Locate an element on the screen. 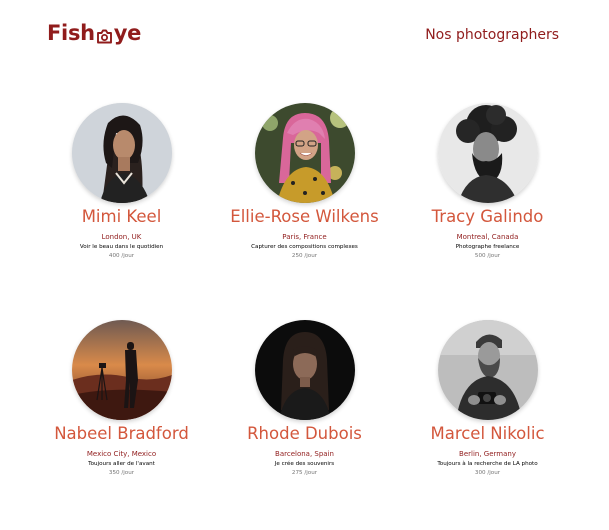 This screenshot has height=530, width=609. photographer-location: London, UK is located at coordinates (121, 237).